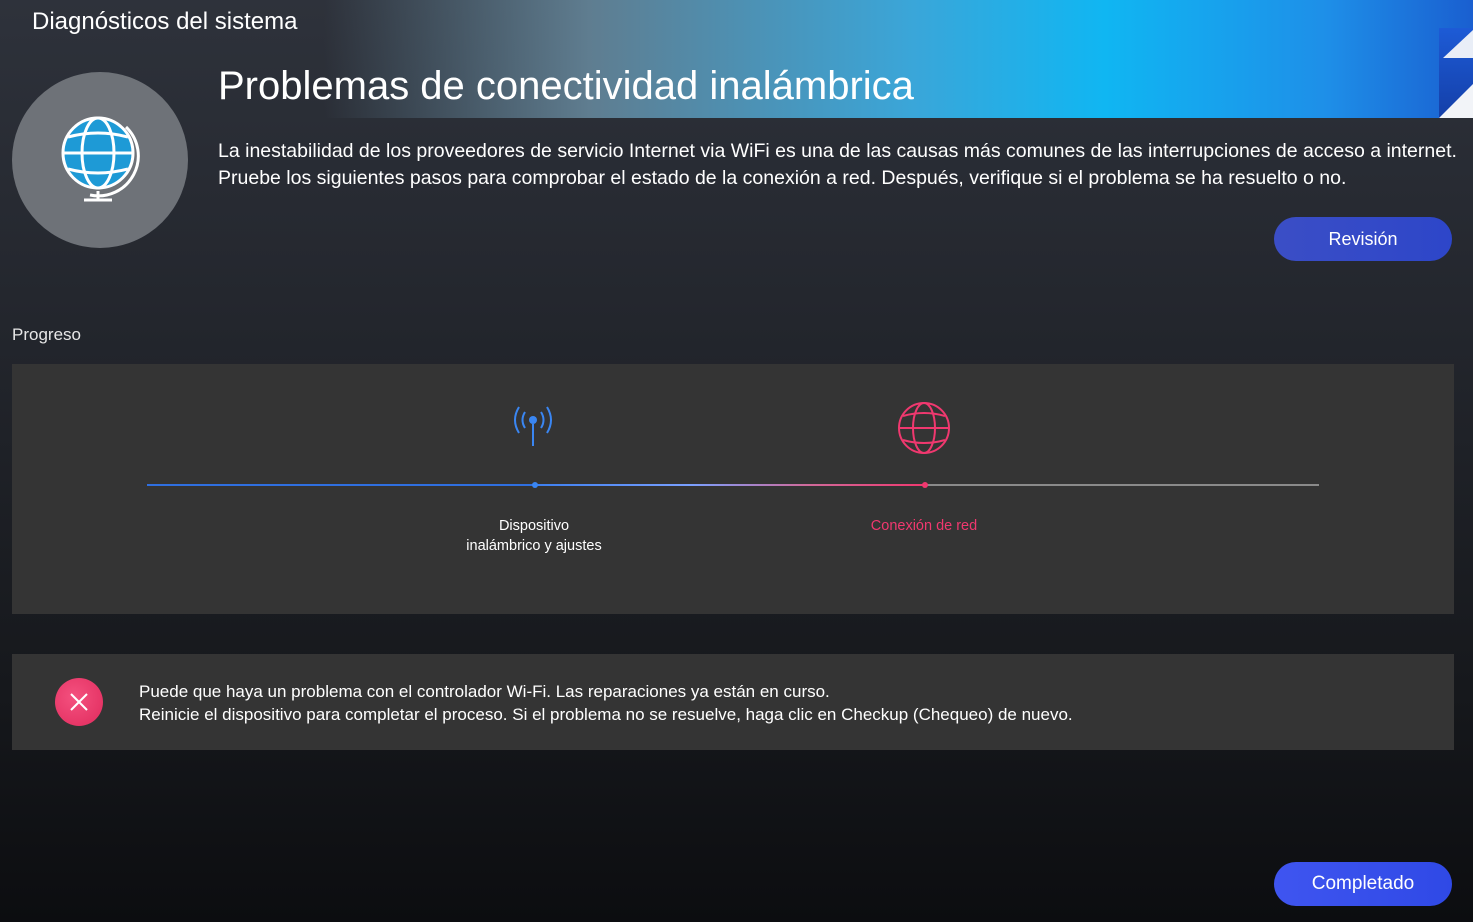 The width and height of the screenshot is (1473, 922). I want to click on wifi-antenna-icon, so click(533, 426).